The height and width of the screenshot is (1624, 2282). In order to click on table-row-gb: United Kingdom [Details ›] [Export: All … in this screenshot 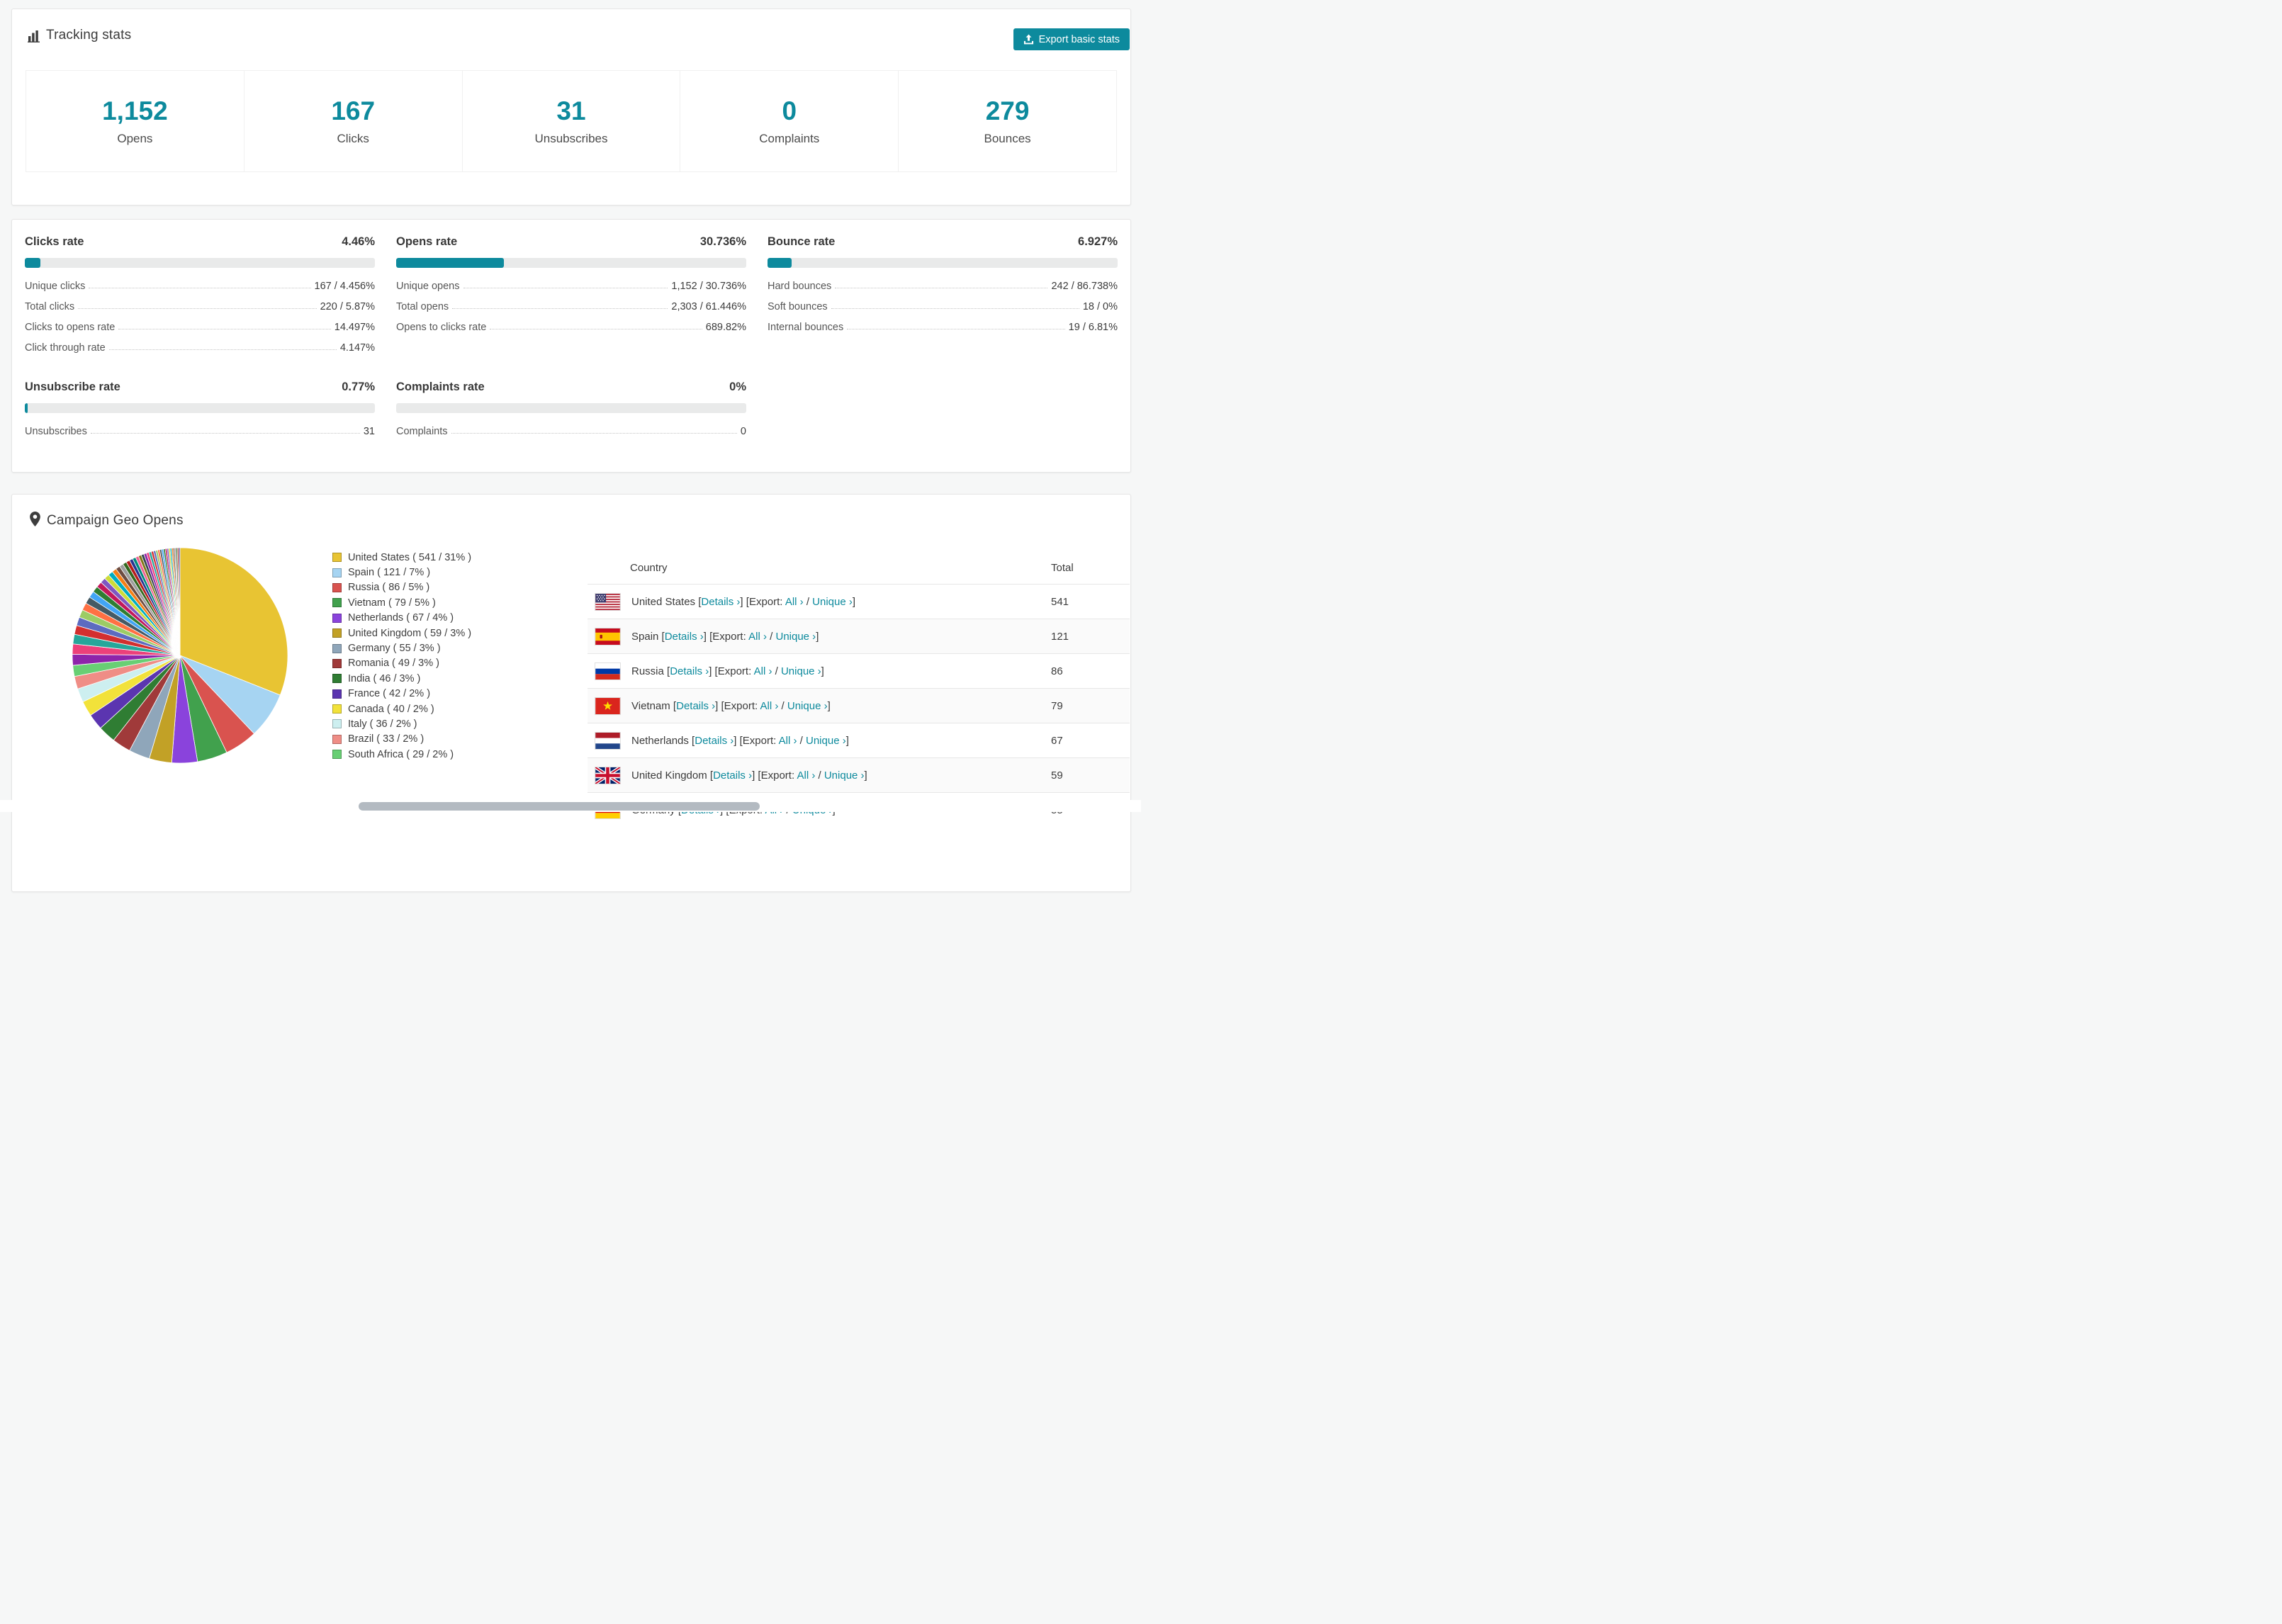, I will do `click(859, 775)`.